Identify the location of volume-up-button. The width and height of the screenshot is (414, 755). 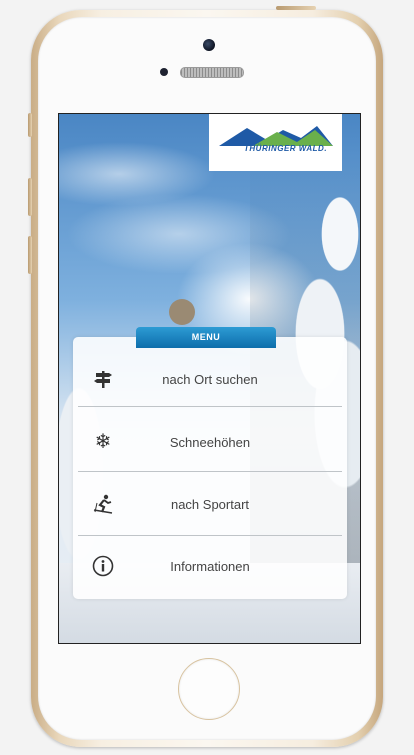
(30, 197).